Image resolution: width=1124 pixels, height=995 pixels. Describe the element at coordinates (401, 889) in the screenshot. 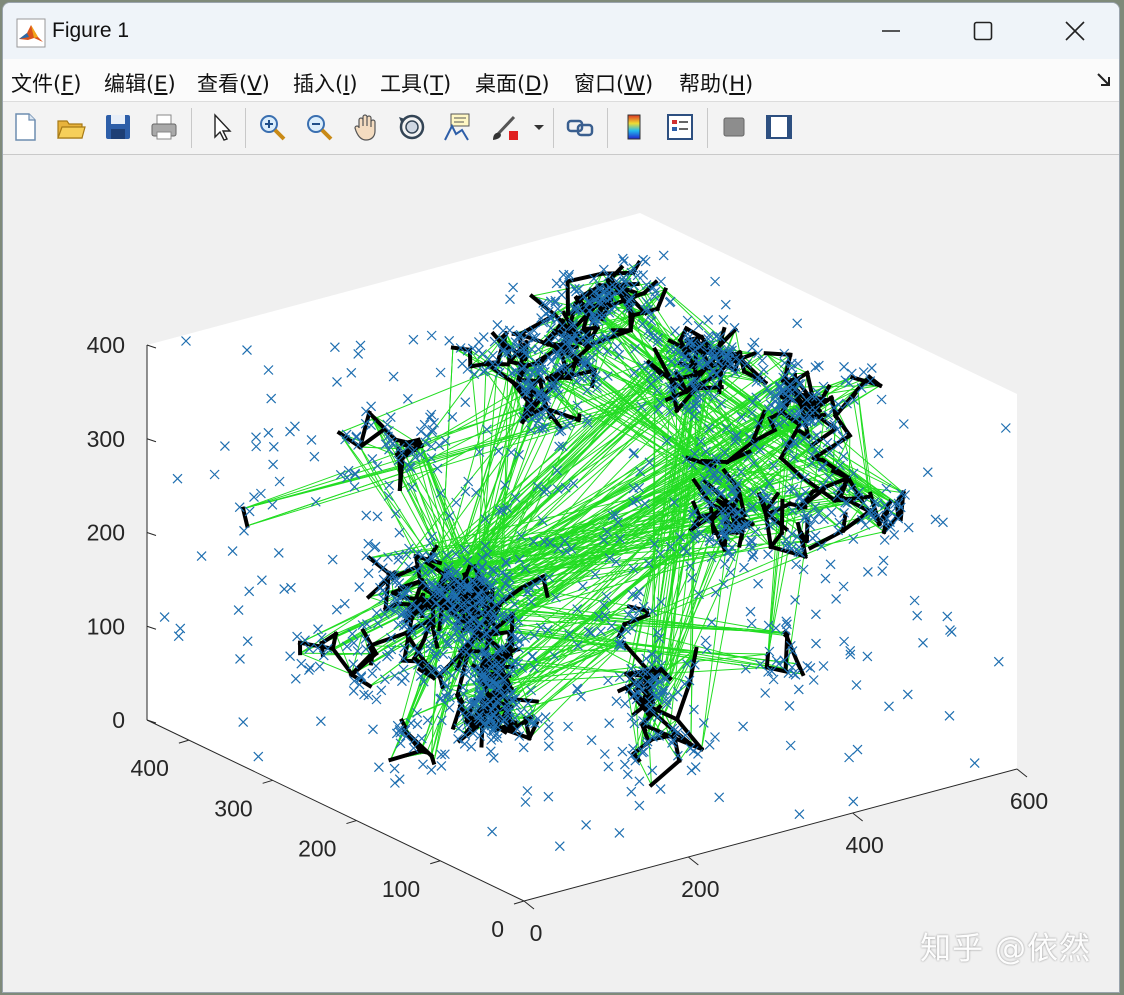

I see `y-tick-label: 100` at that location.